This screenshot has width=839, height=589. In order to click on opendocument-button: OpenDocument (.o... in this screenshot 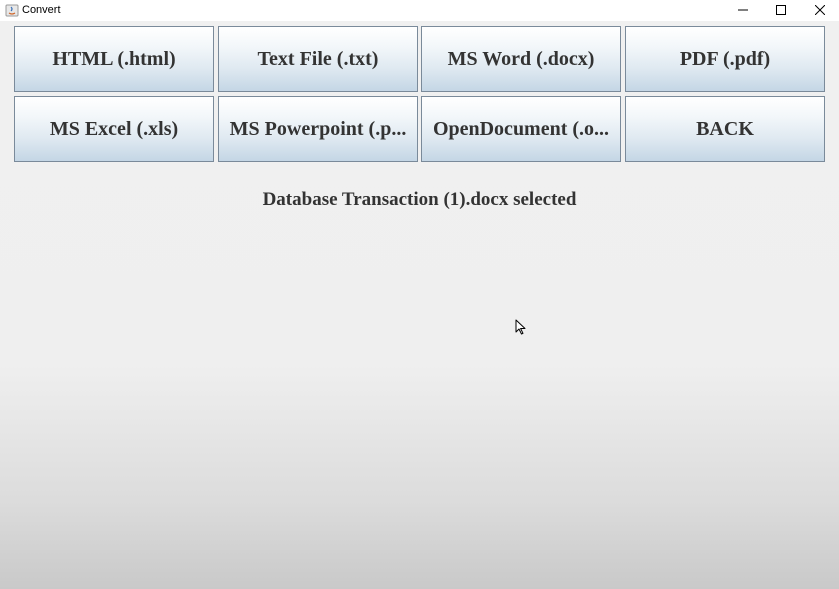, I will do `click(521, 129)`.